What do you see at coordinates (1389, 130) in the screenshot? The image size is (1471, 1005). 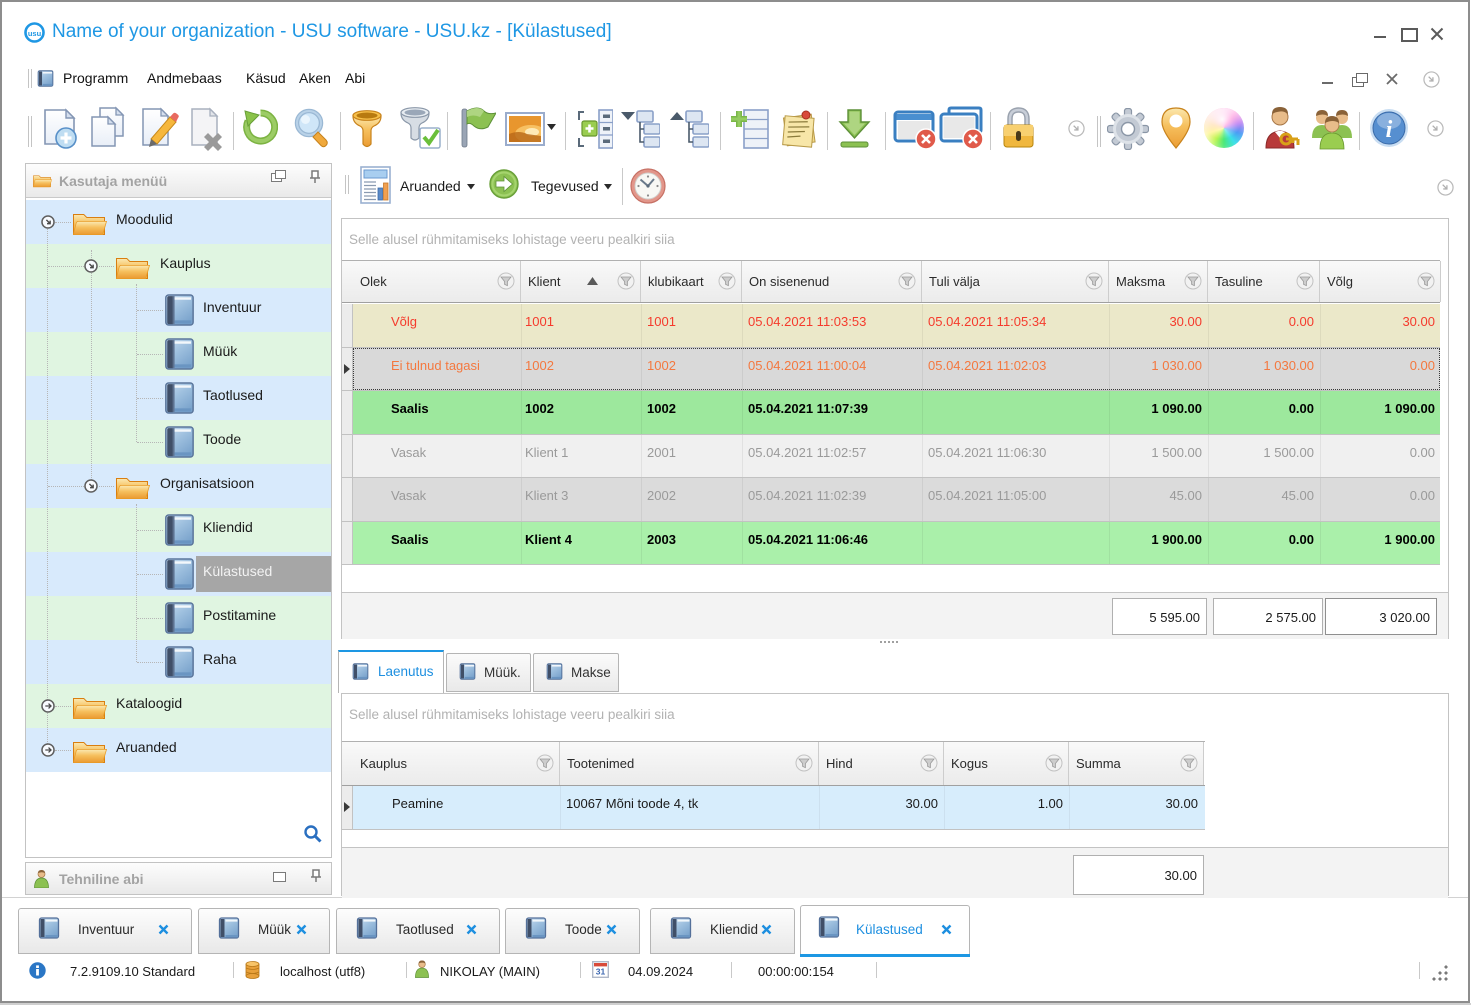 I see `svg-text: i` at bounding box center [1389, 130].